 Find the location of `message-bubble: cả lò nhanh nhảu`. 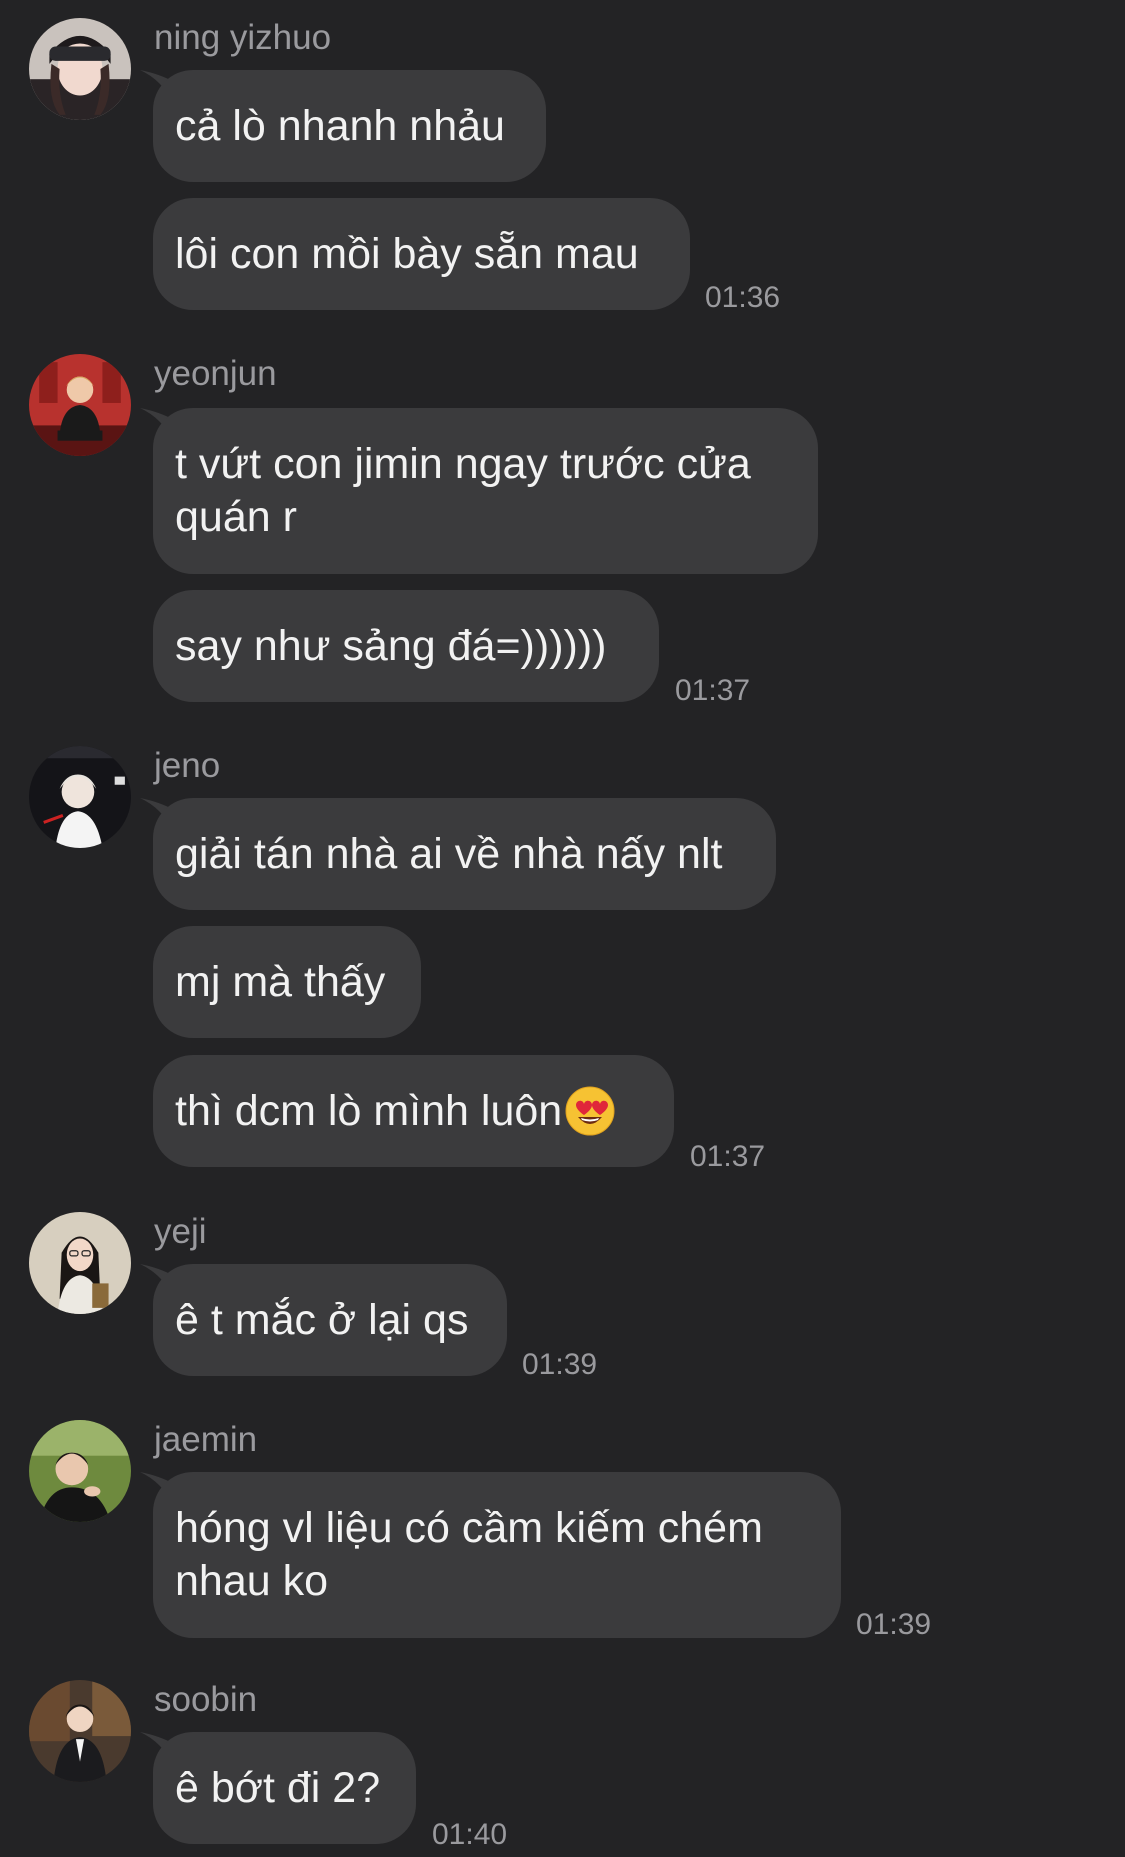

message-bubble: cả lò nhanh nhảu is located at coordinates (349, 126).